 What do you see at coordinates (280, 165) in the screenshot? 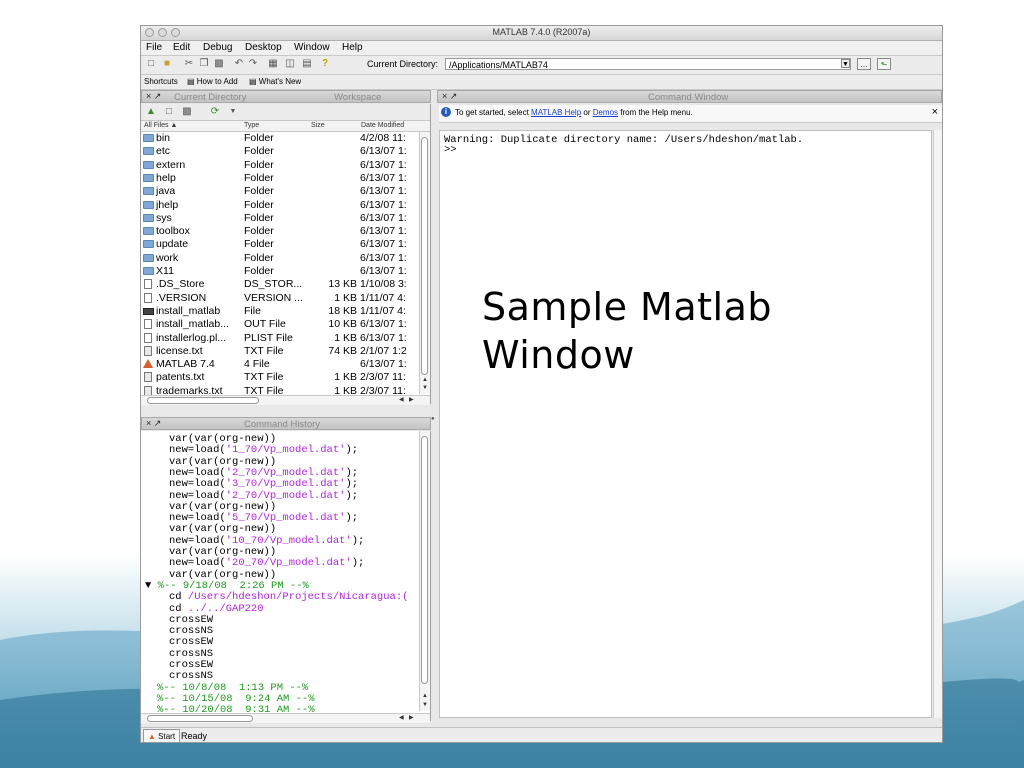
I see `file-row: extern Folder 6/13/07 1:` at bounding box center [280, 165].